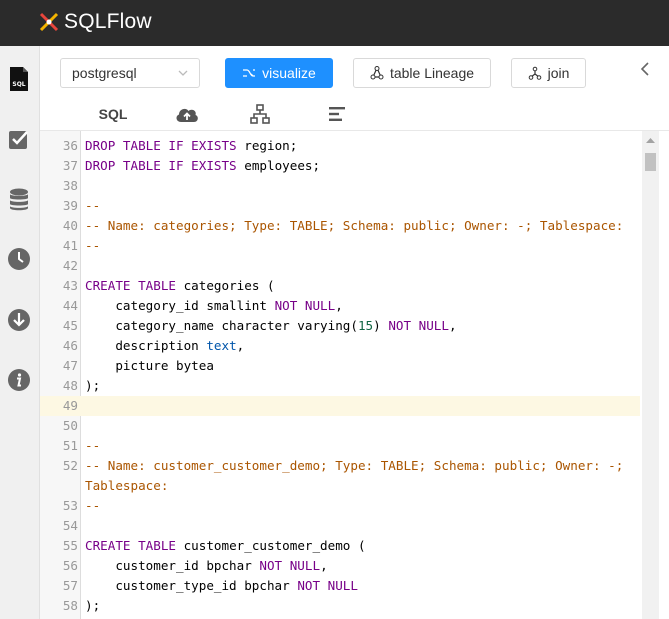  I want to click on code-token: picture bytea, so click(149, 365).